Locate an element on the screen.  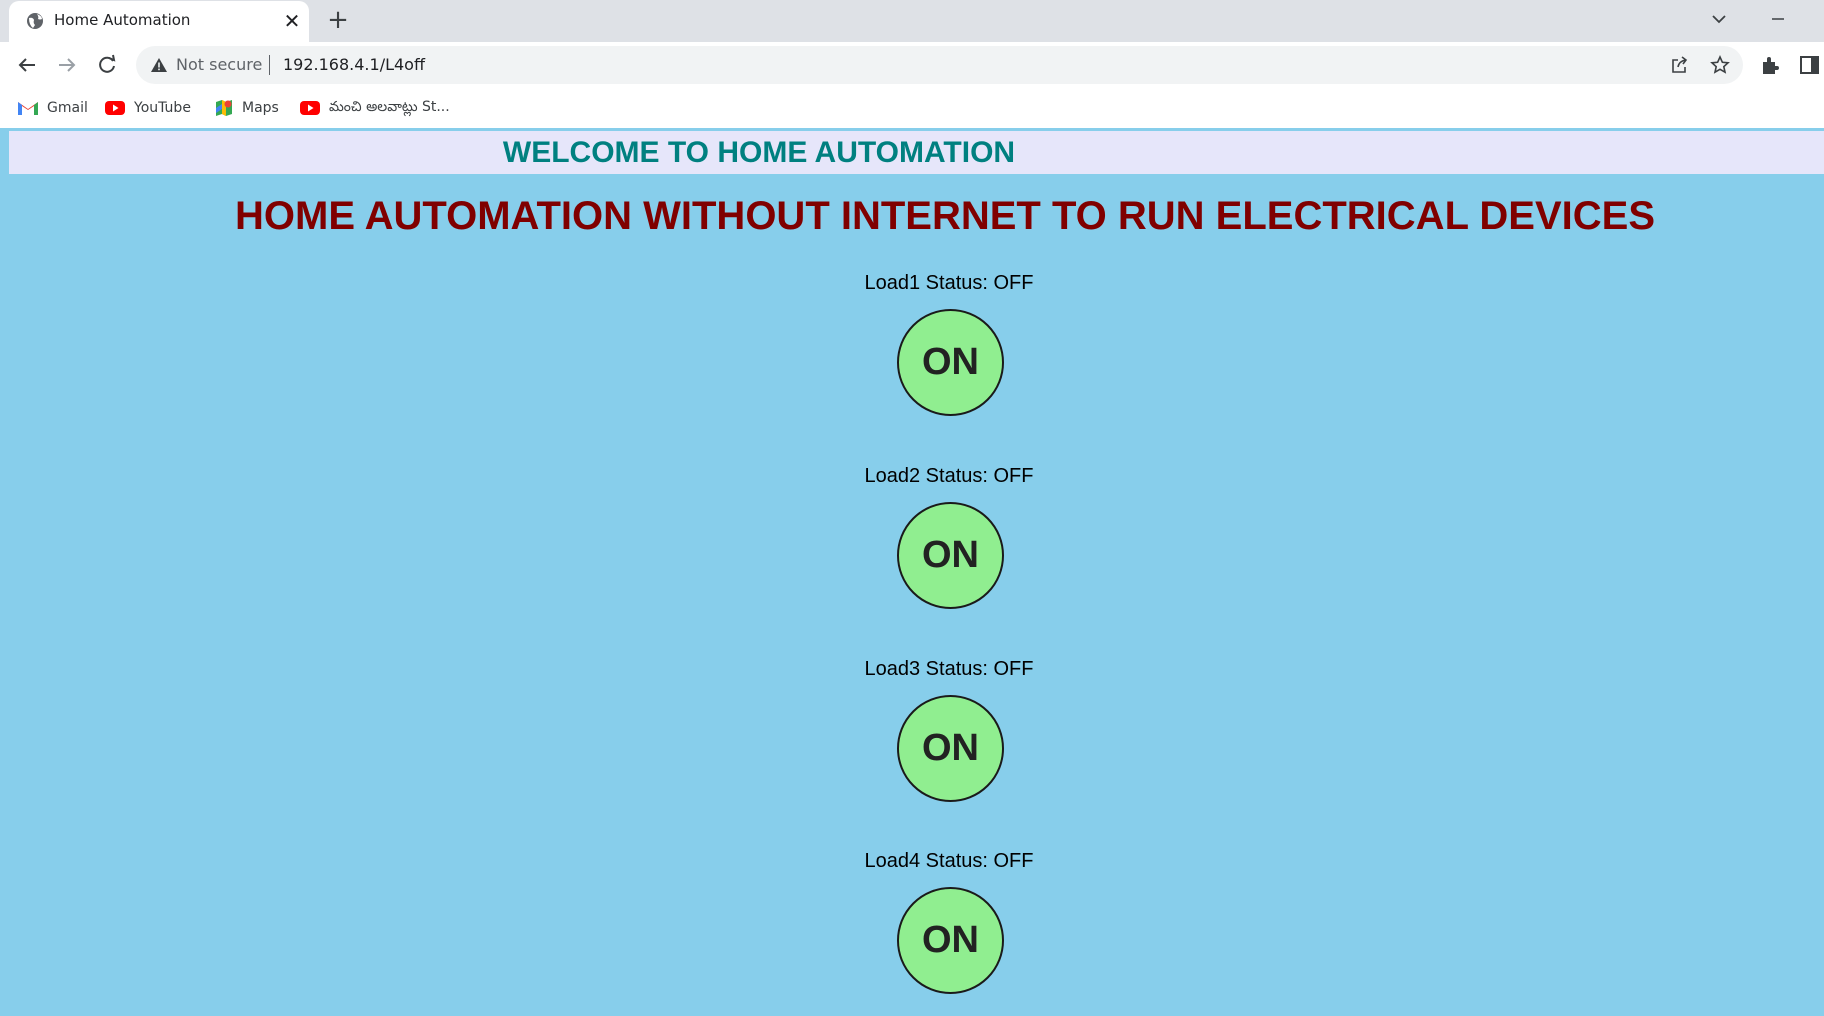
url-text: 192.168.4.1/L4off is located at coordinates (354, 64).